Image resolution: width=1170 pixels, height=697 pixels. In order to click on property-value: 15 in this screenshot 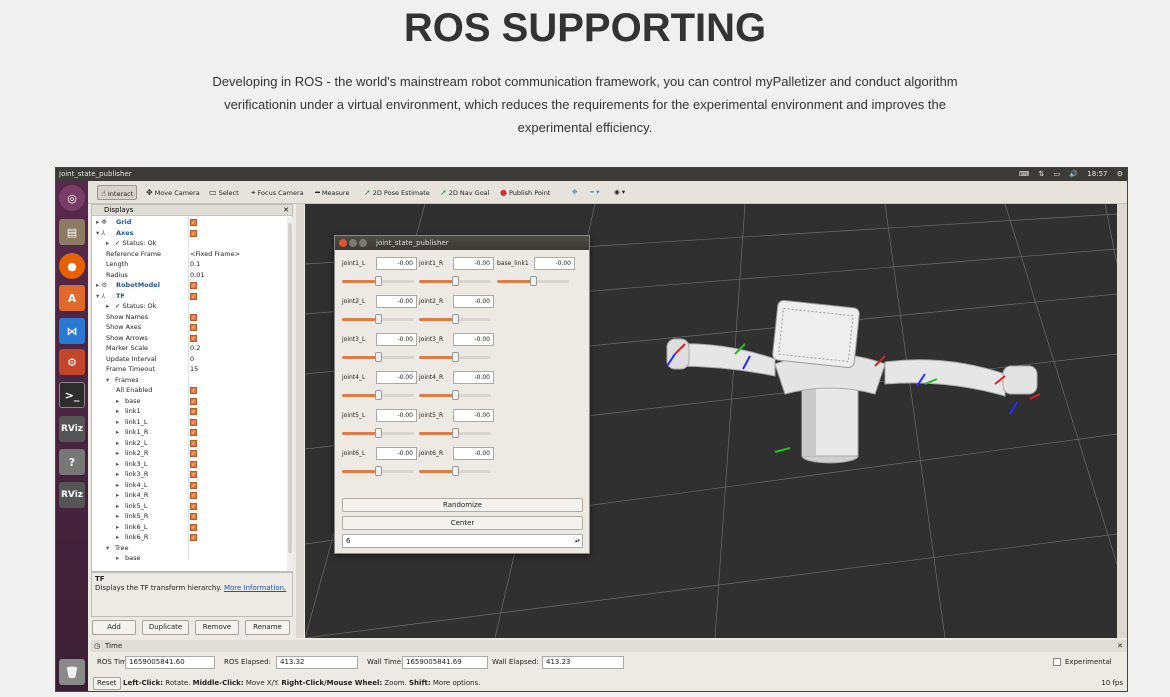, I will do `click(194, 369)`.